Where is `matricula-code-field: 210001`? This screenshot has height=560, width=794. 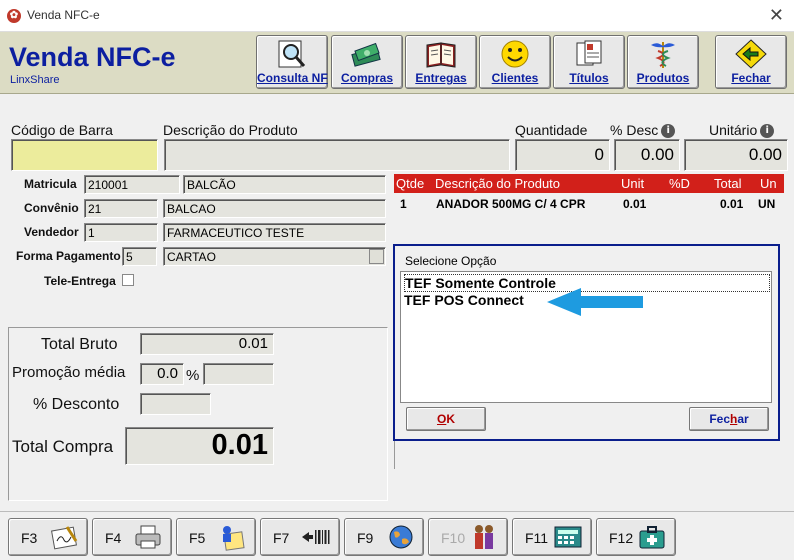 matricula-code-field: 210001 is located at coordinates (132, 184).